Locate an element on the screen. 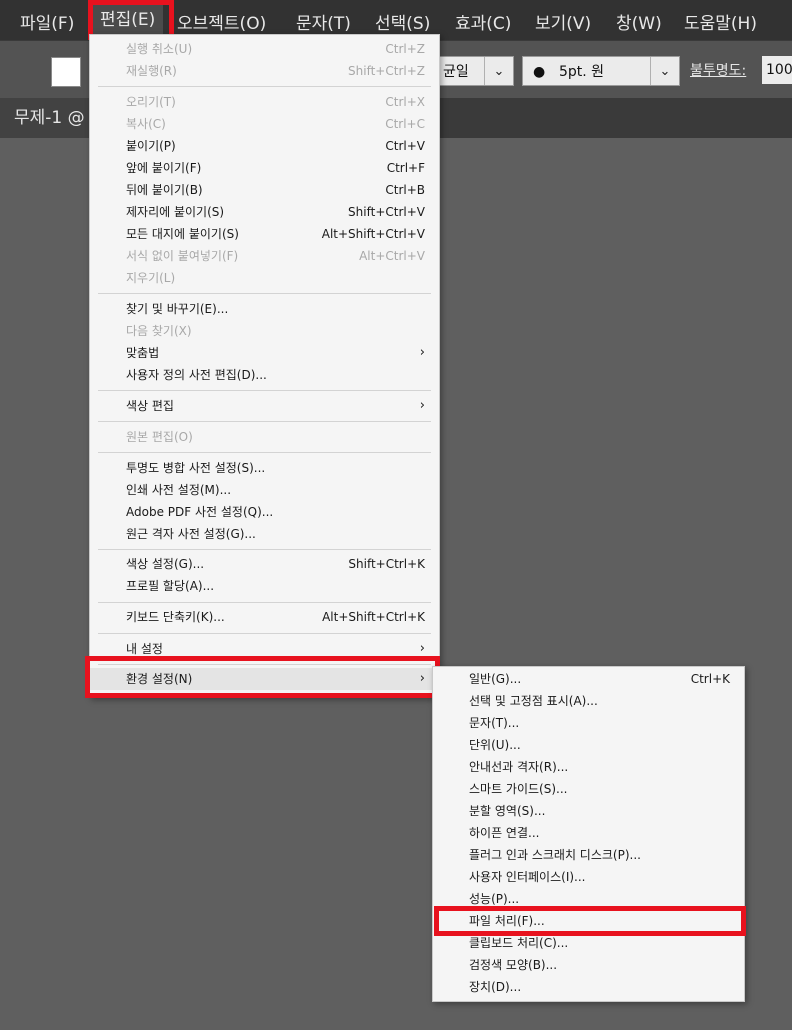  menu-item-label: 맞춤법 is located at coordinates (143, 353).